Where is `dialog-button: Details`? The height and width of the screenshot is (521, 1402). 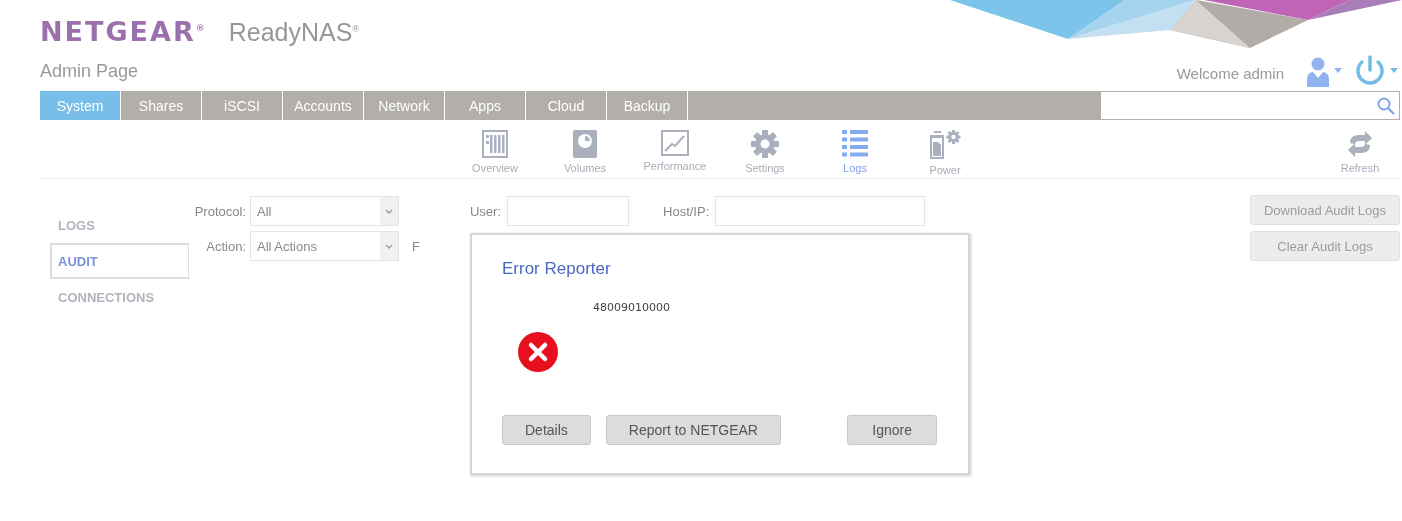
dialog-button: Details is located at coordinates (546, 430).